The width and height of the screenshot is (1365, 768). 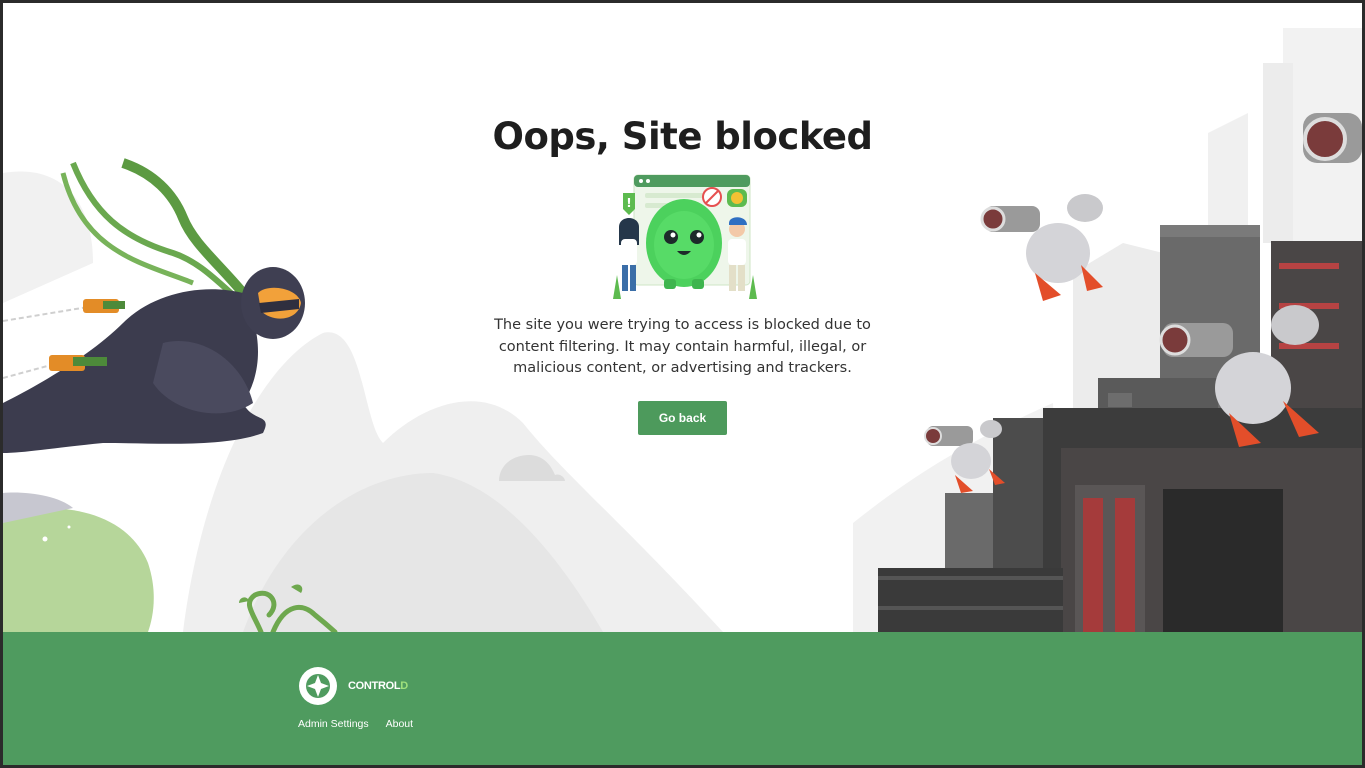 I want to click on brand-name: CONTROLD, so click(x=378, y=686).